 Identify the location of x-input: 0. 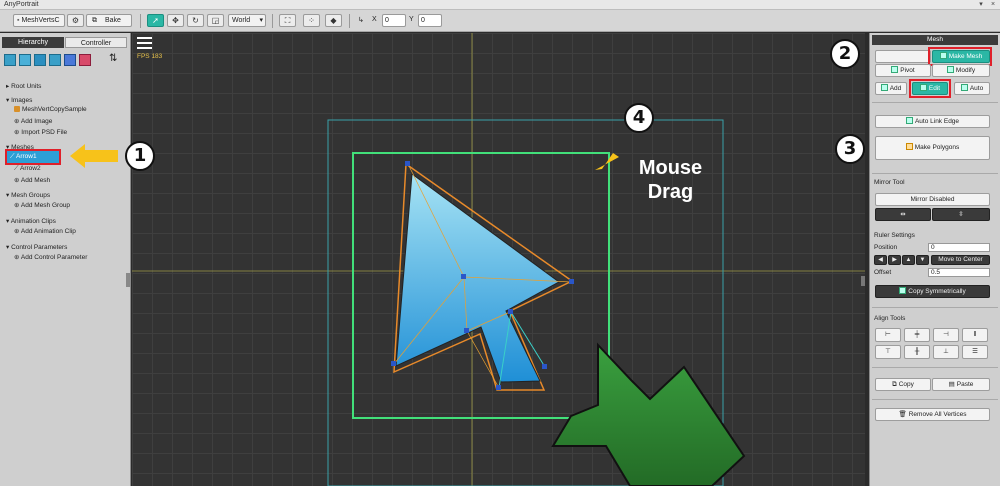
(394, 20).